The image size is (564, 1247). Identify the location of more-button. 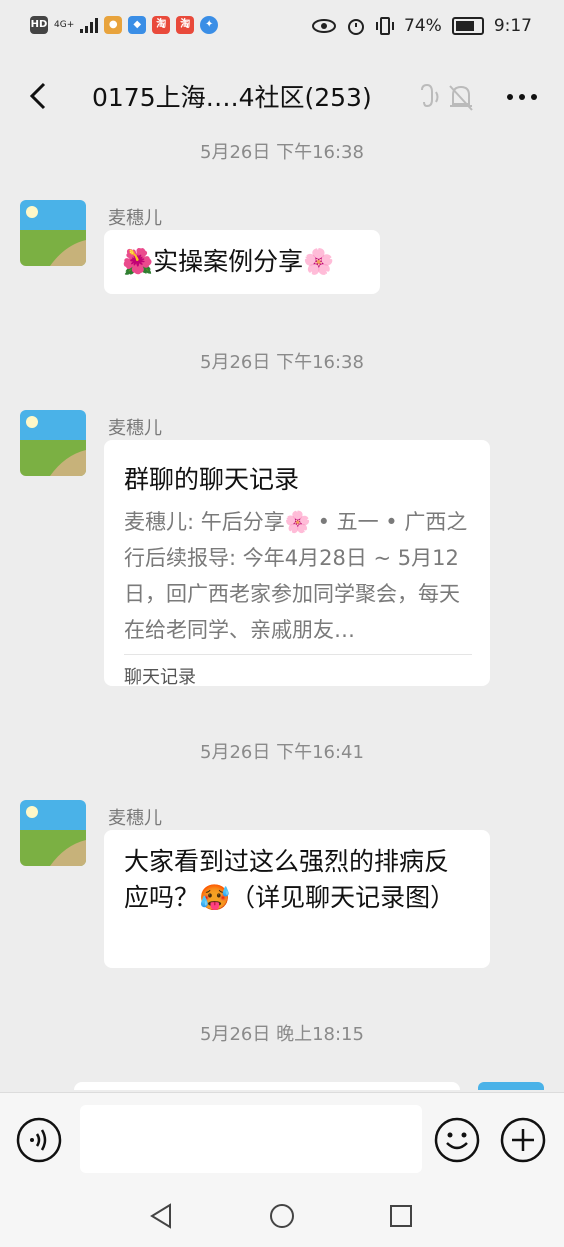
(522, 97).